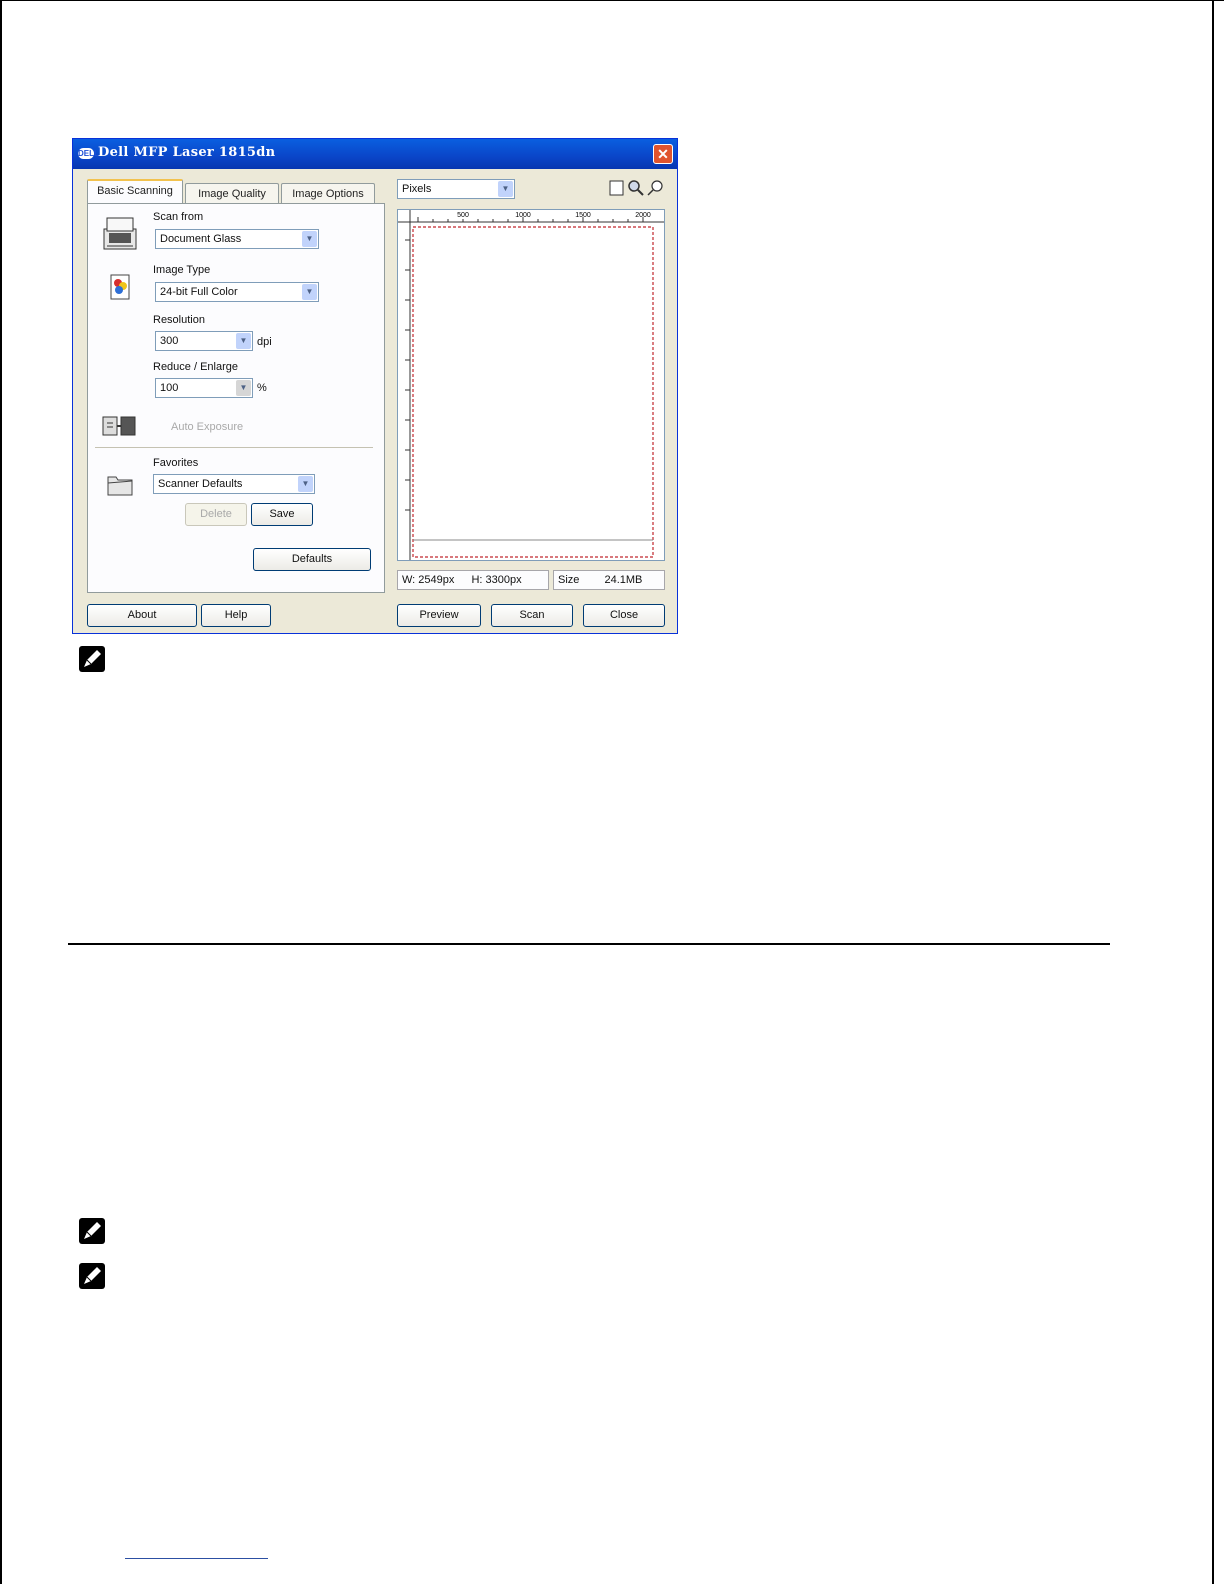  Describe the element at coordinates (196, 1558) in the screenshot. I see `link-underline` at that location.